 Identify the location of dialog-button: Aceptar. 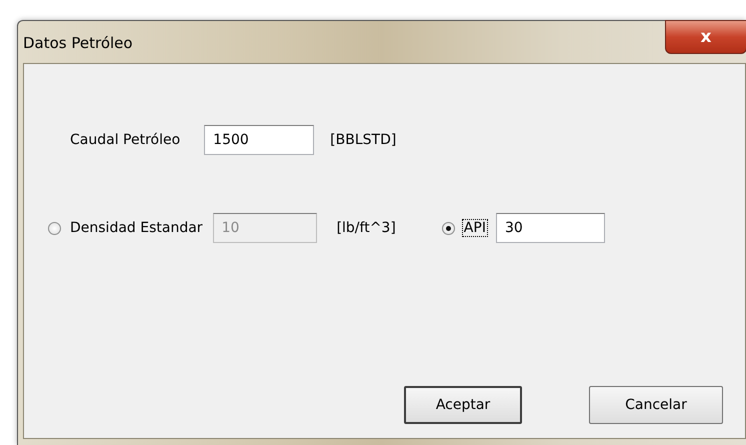
(463, 405).